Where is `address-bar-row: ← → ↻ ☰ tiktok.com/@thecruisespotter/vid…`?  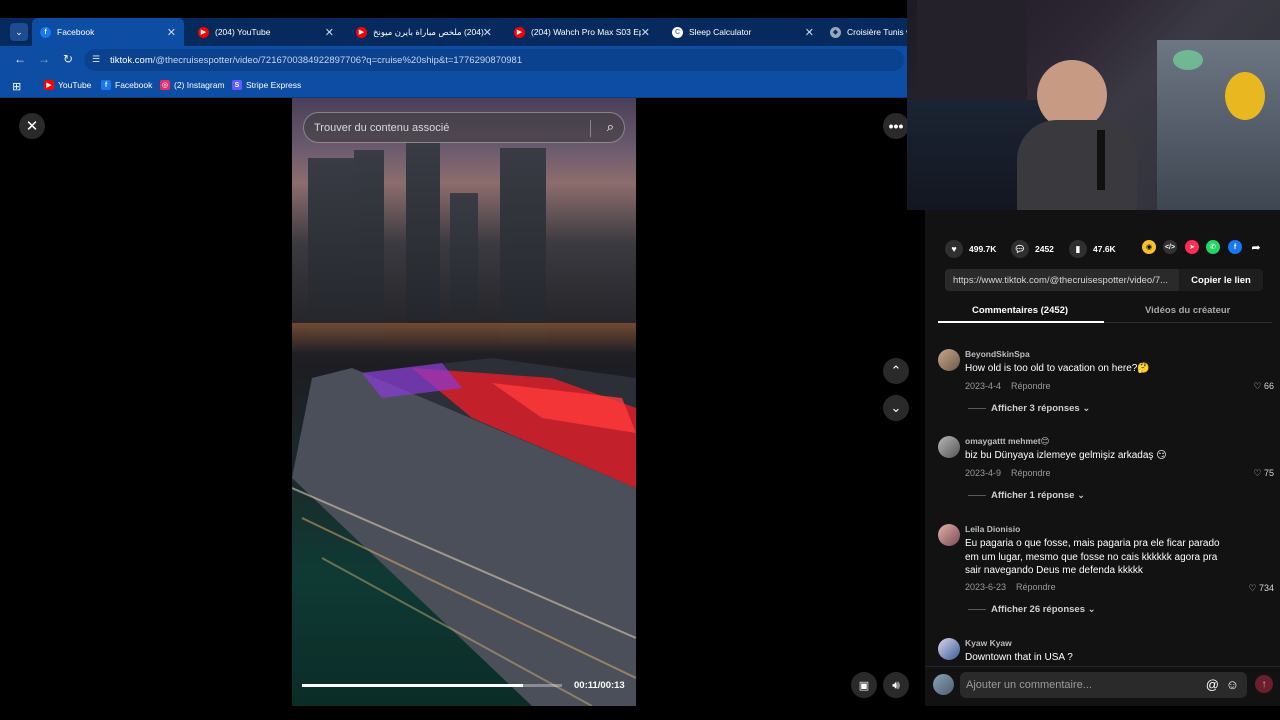 address-bar-row: ← → ↻ ☰ tiktok.com/@thecruisespotter/vid… is located at coordinates (453, 60).